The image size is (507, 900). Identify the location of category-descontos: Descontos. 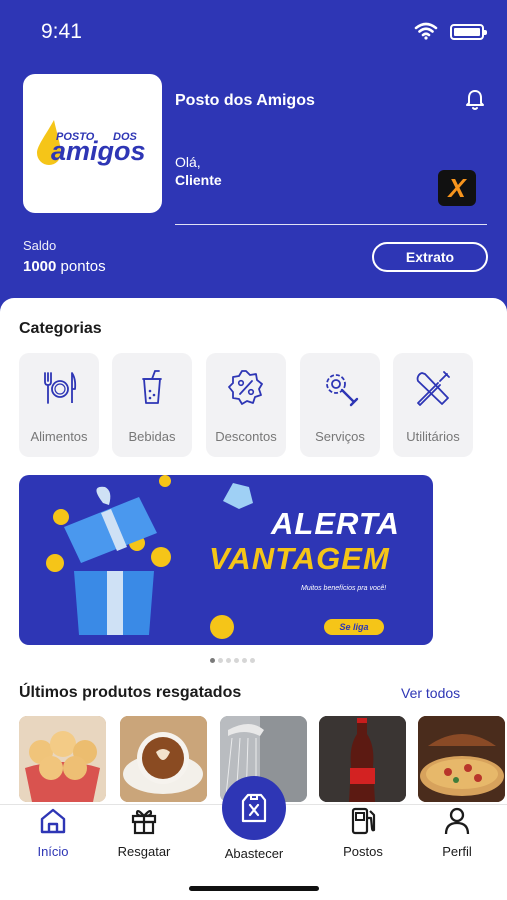
(246, 405).